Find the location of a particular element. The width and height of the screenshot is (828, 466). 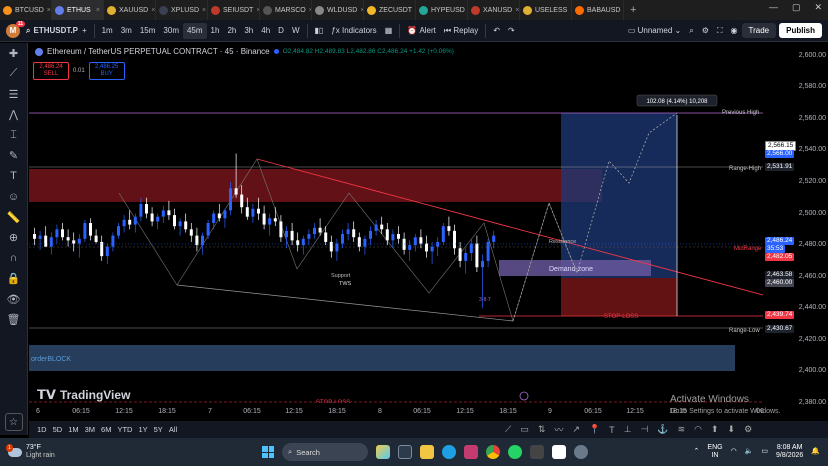

settings-app-icon is located at coordinates (581, 452).